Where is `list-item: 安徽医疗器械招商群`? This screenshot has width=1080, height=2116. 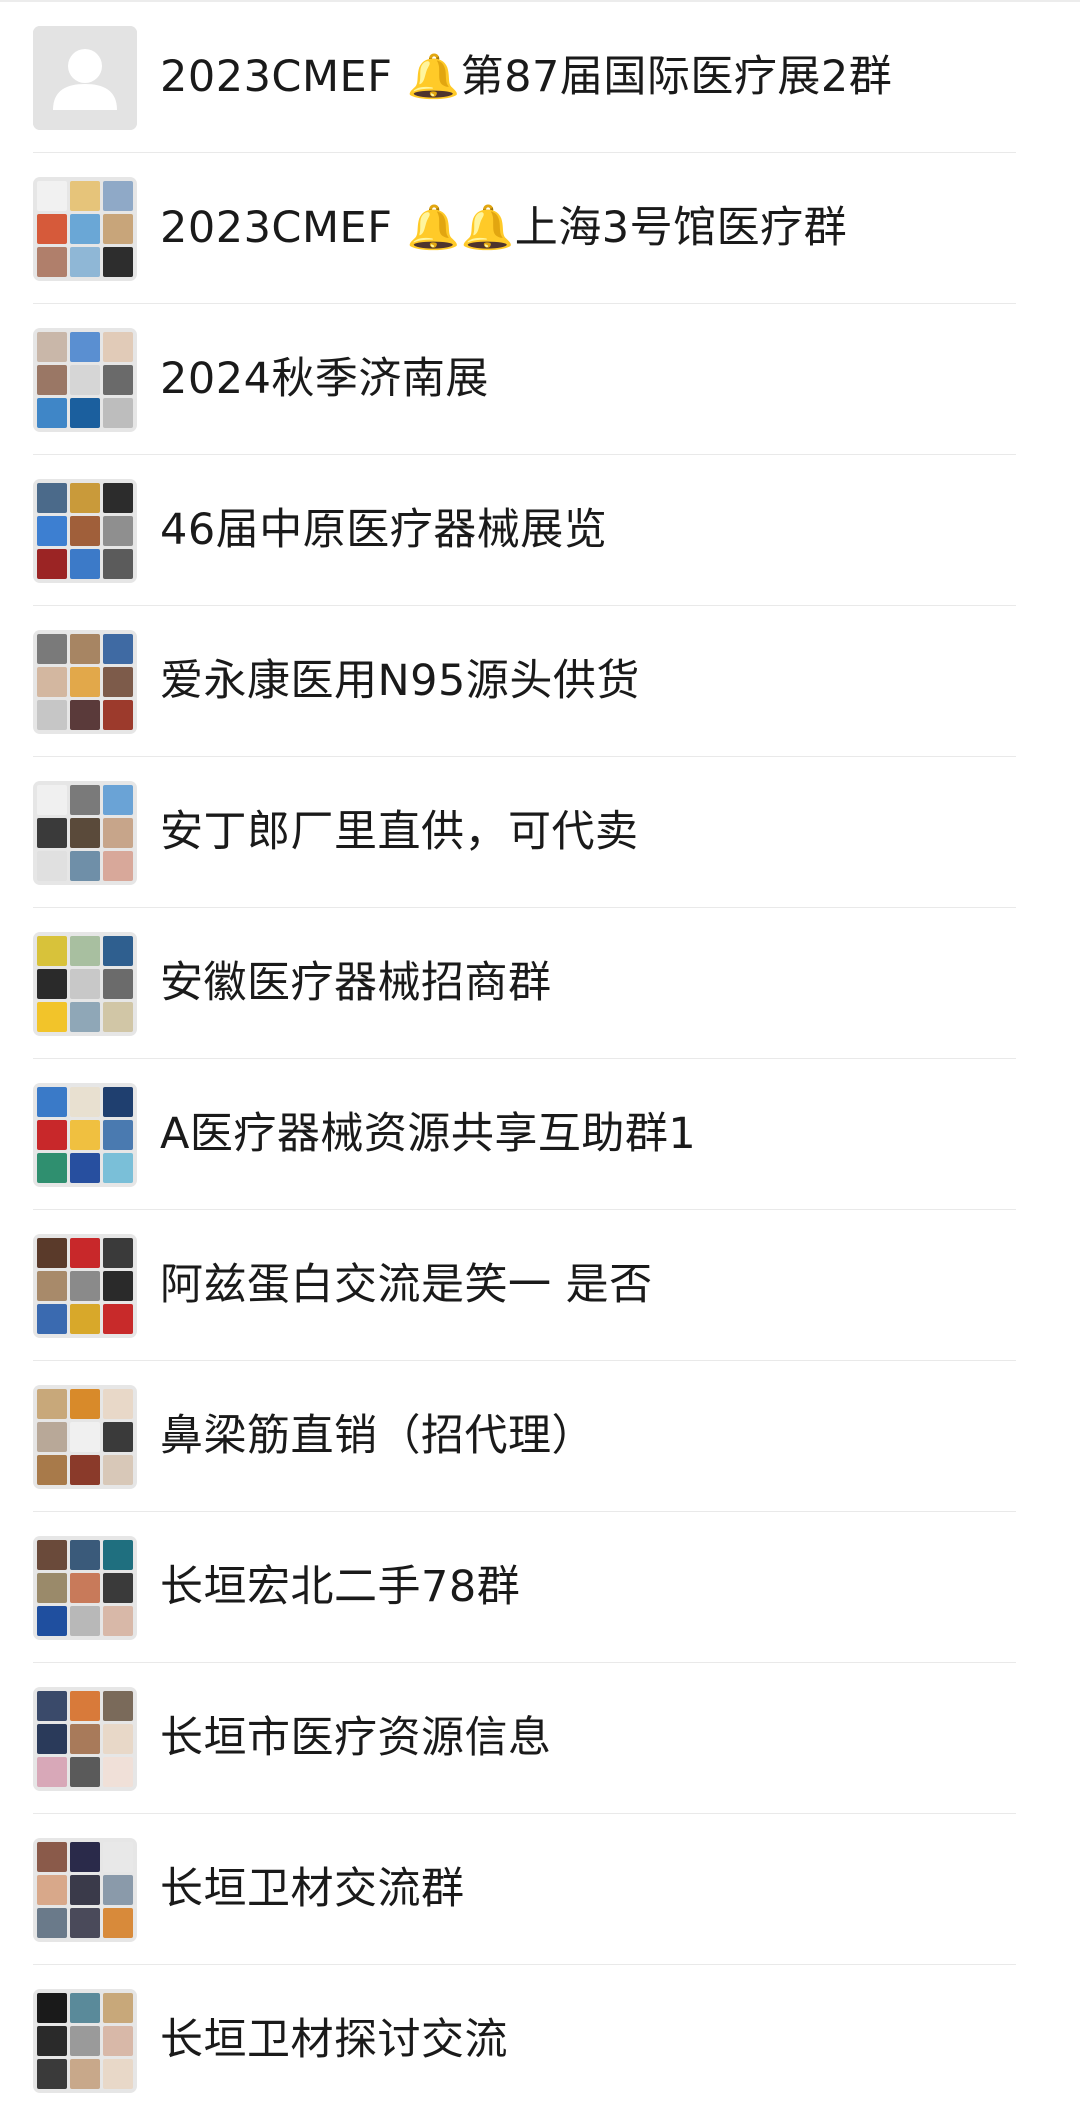
list-item: 安徽医疗器械招商群 is located at coordinates (540, 983).